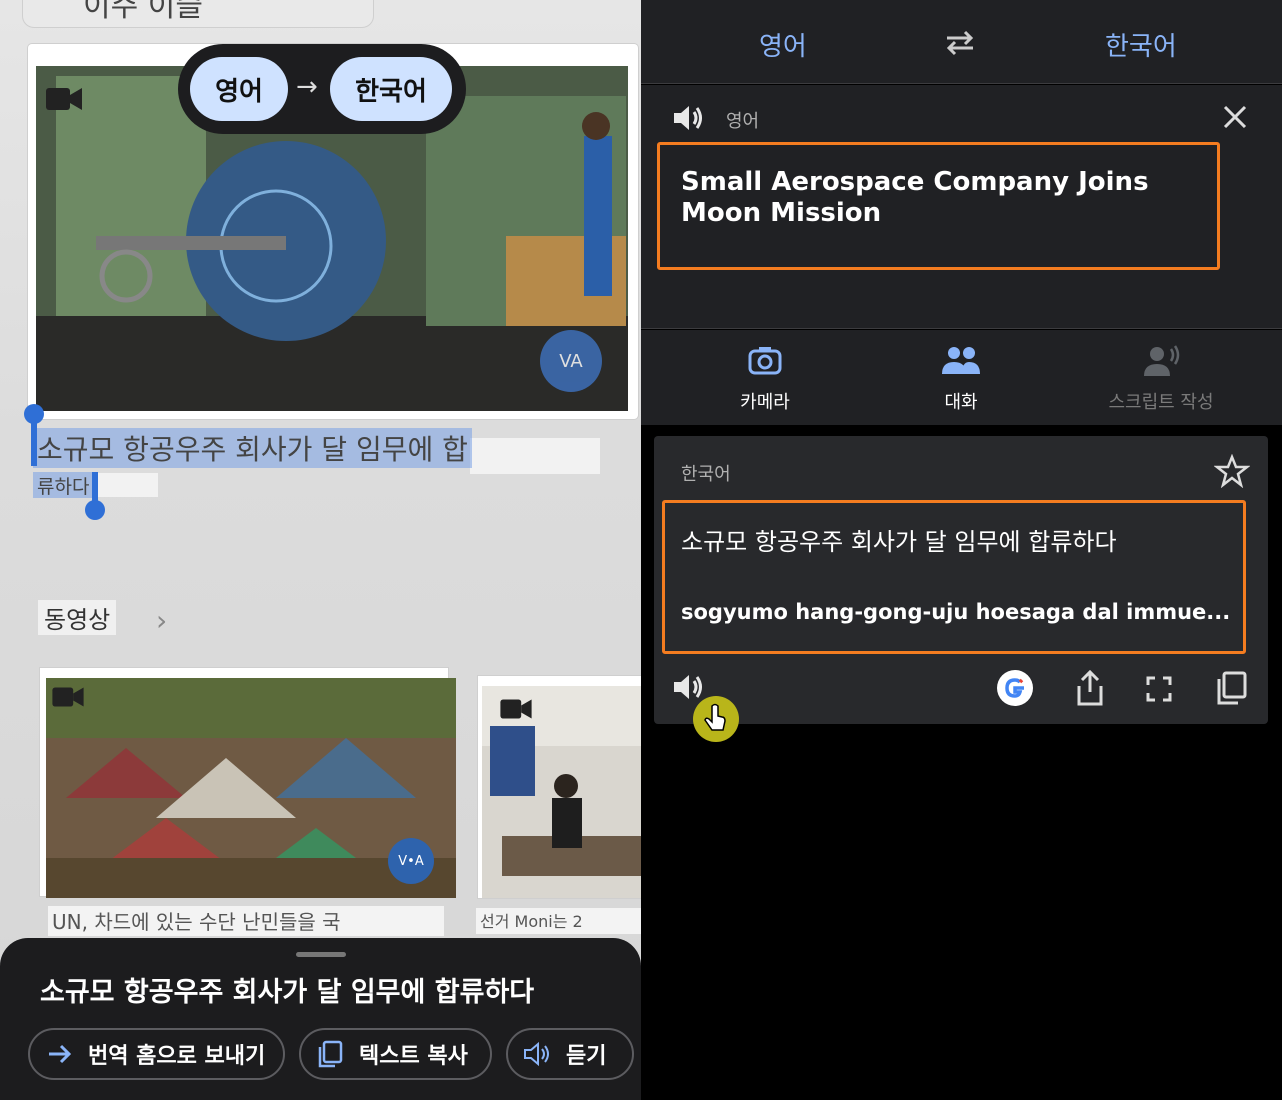 Image resolution: width=1282 pixels, height=1100 pixels. What do you see at coordinates (143, 12) in the screenshot?
I see `paper-top-text: 이주 이슬` at bounding box center [143, 12].